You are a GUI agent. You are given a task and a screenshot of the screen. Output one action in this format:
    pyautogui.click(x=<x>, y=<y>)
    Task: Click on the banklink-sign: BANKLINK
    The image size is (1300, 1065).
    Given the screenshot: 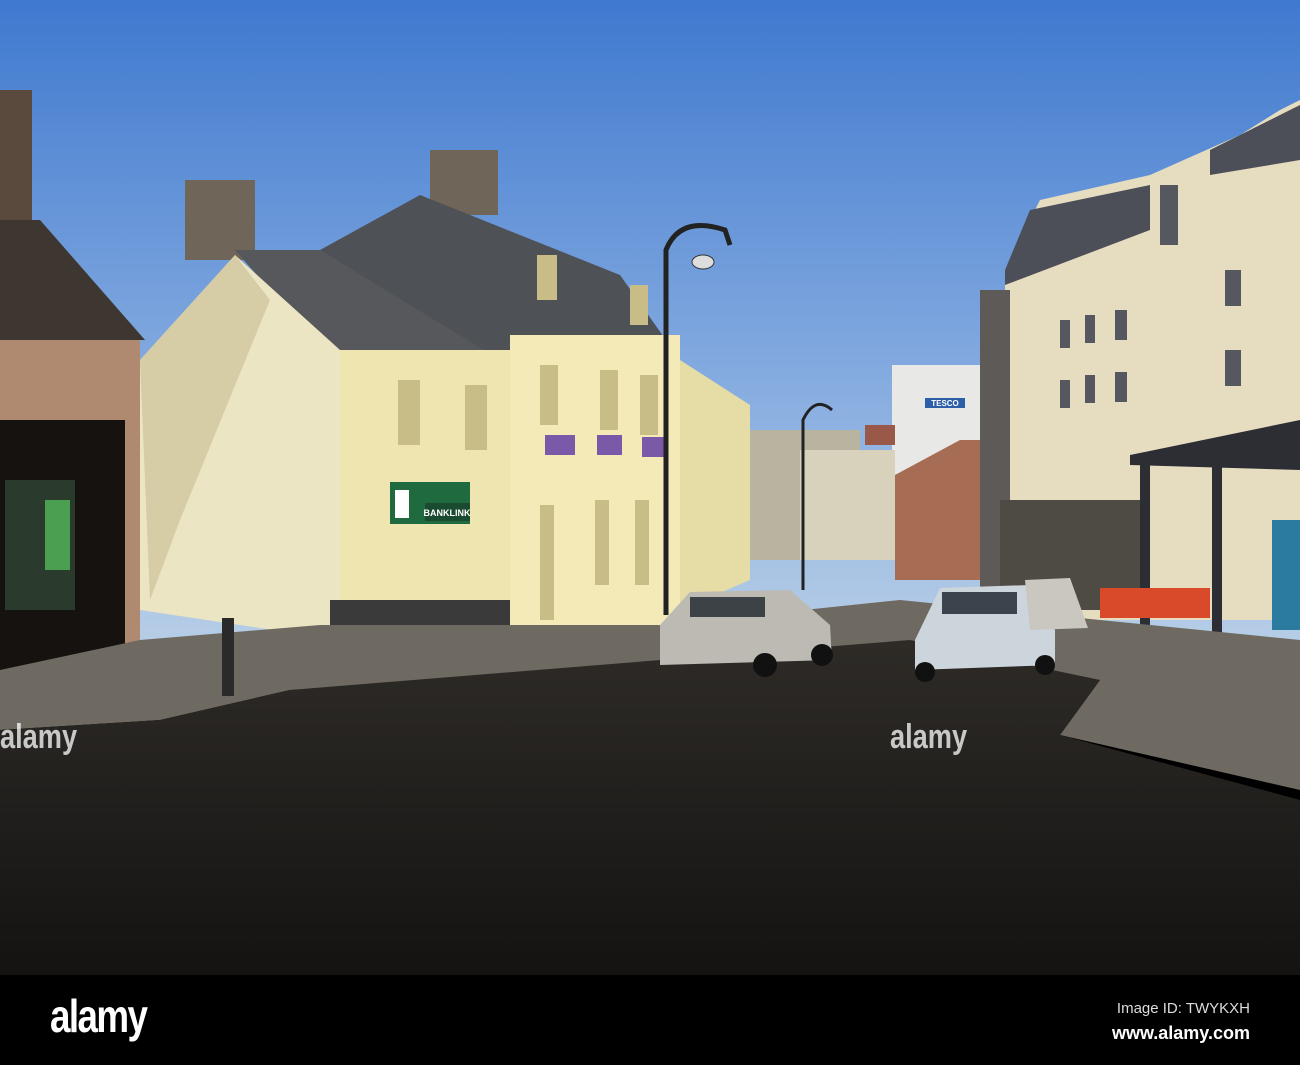 What is the action you would take?
    pyautogui.click(x=447, y=513)
    